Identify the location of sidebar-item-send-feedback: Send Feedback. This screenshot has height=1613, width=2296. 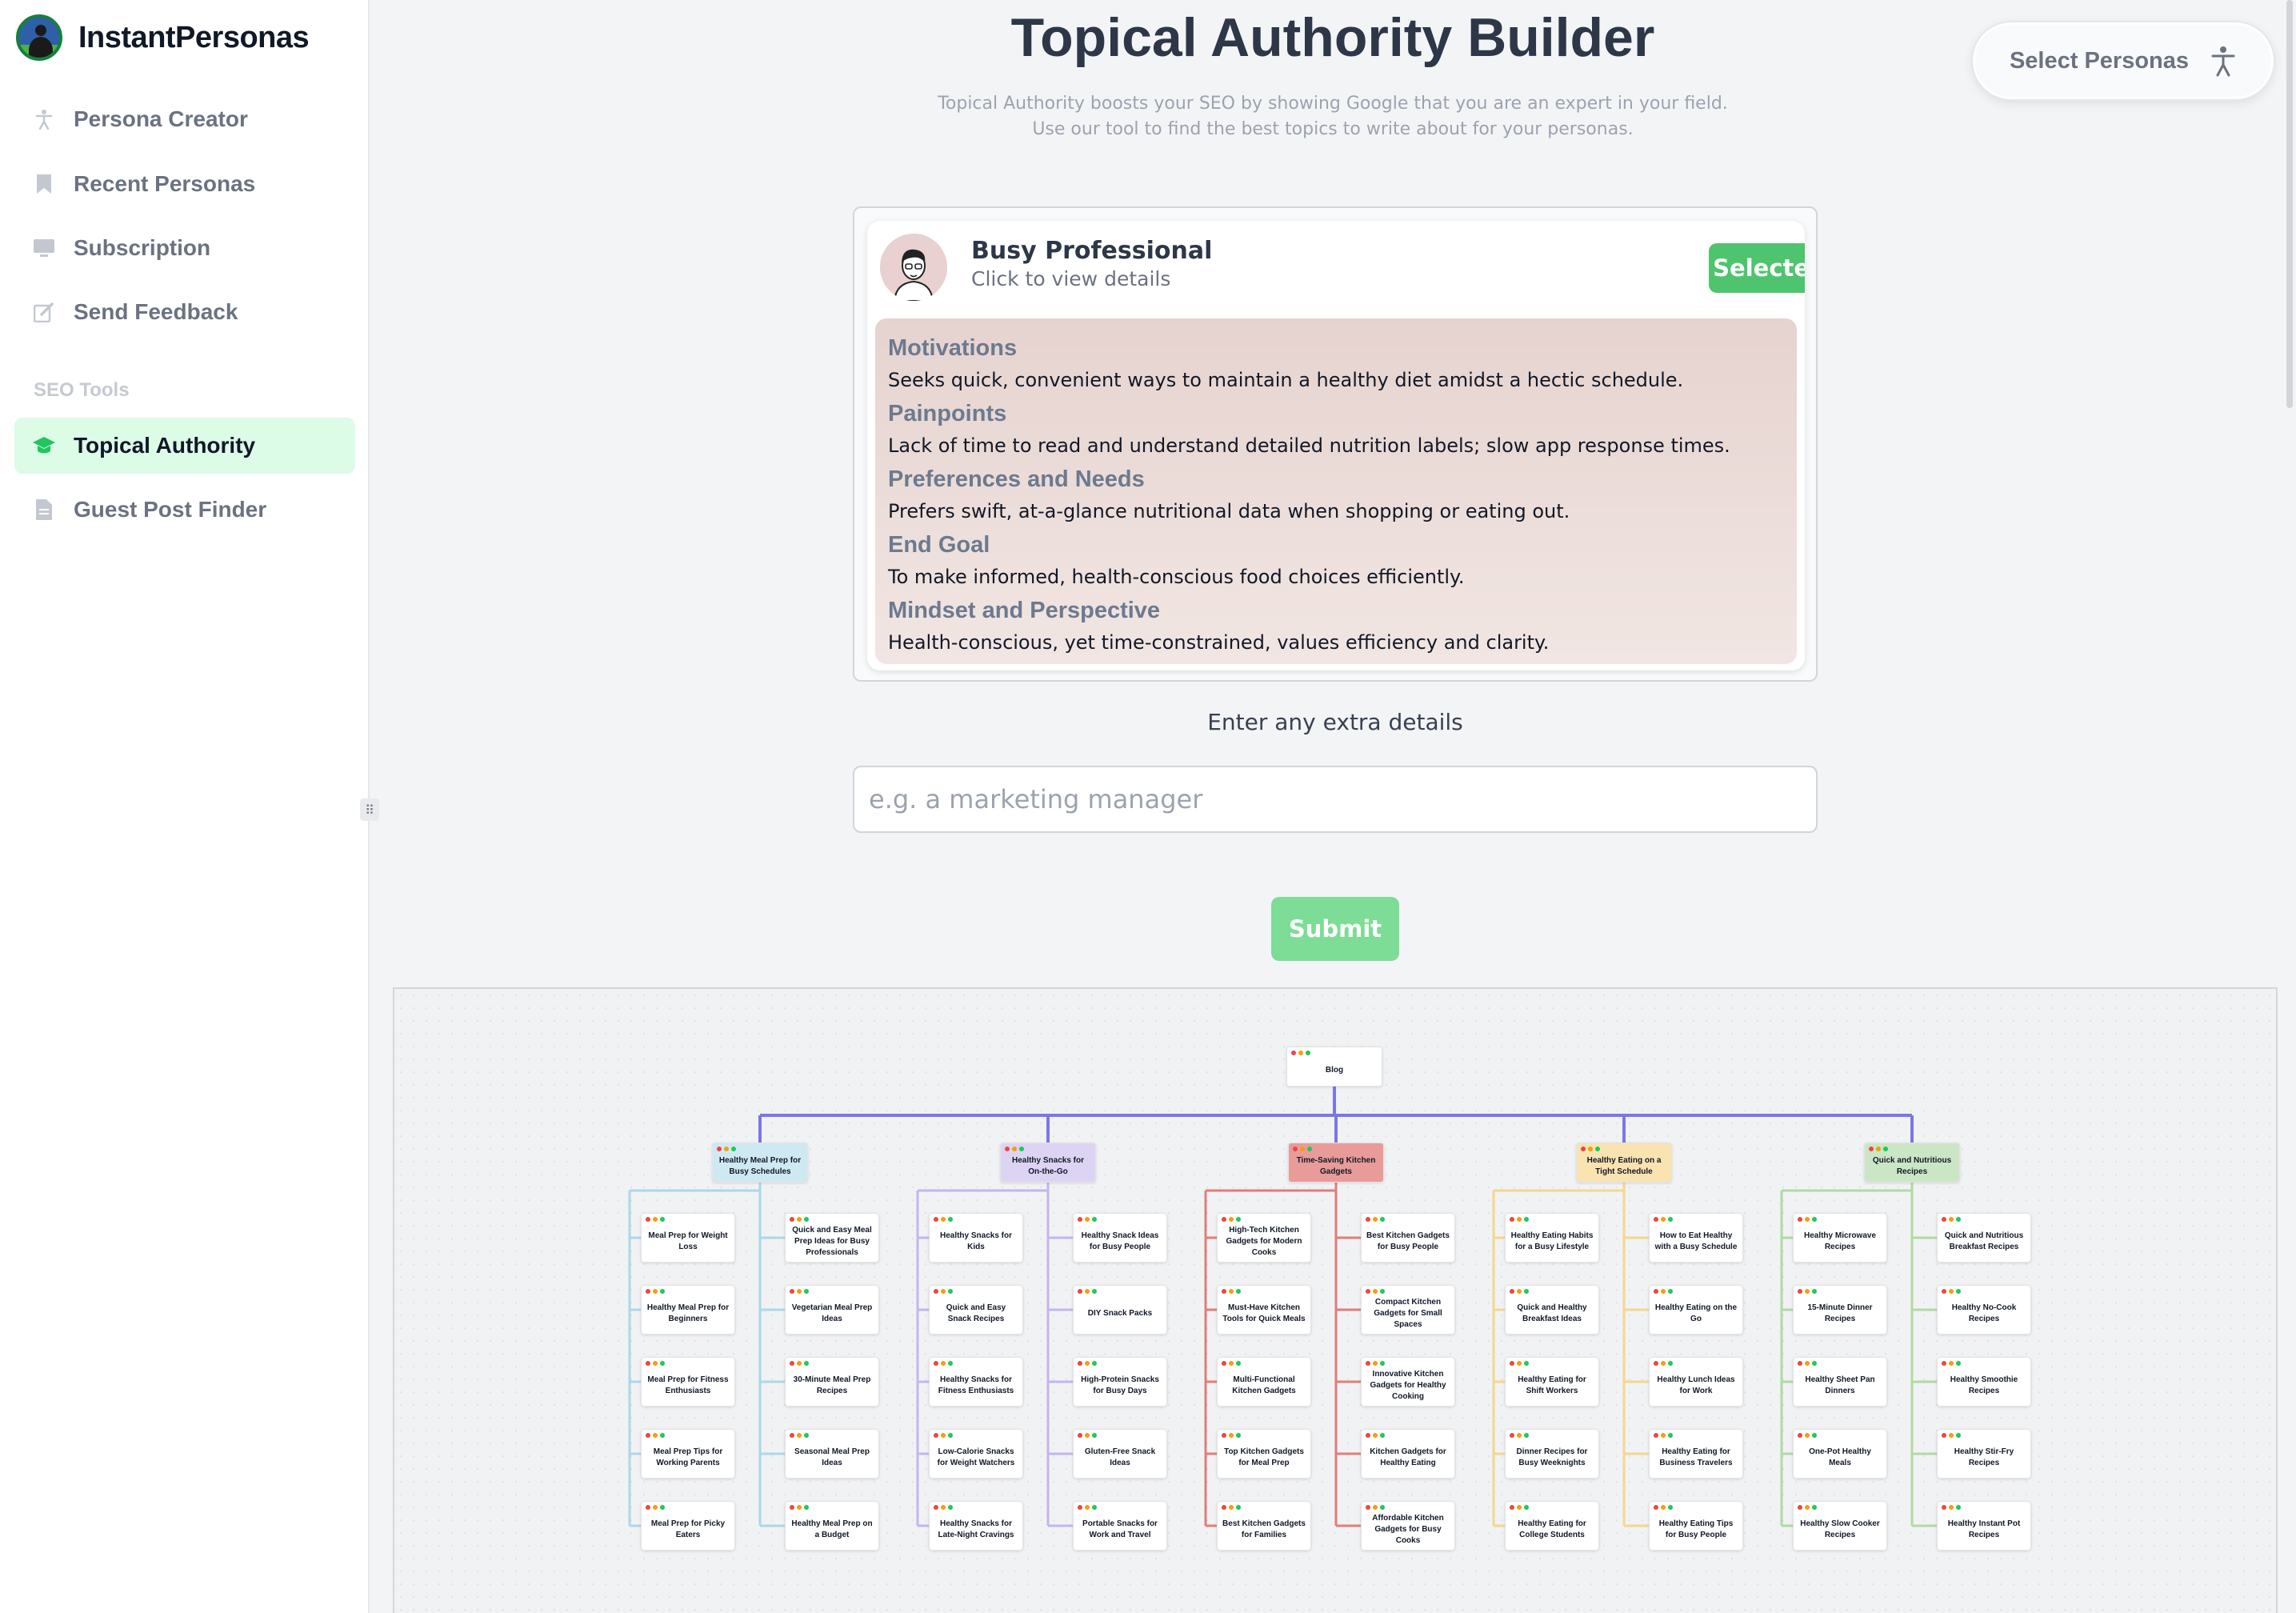
(184, 312).